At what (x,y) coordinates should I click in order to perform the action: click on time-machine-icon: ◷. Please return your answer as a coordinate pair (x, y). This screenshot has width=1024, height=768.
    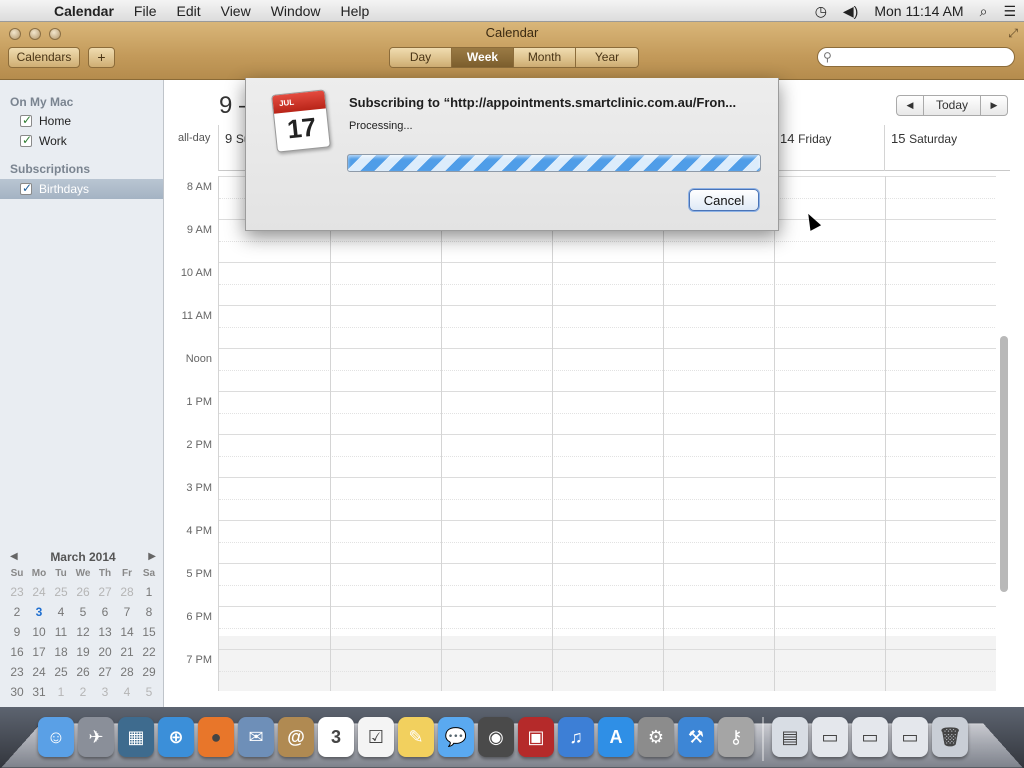
    Looking at the image, I should click on (821, 11).